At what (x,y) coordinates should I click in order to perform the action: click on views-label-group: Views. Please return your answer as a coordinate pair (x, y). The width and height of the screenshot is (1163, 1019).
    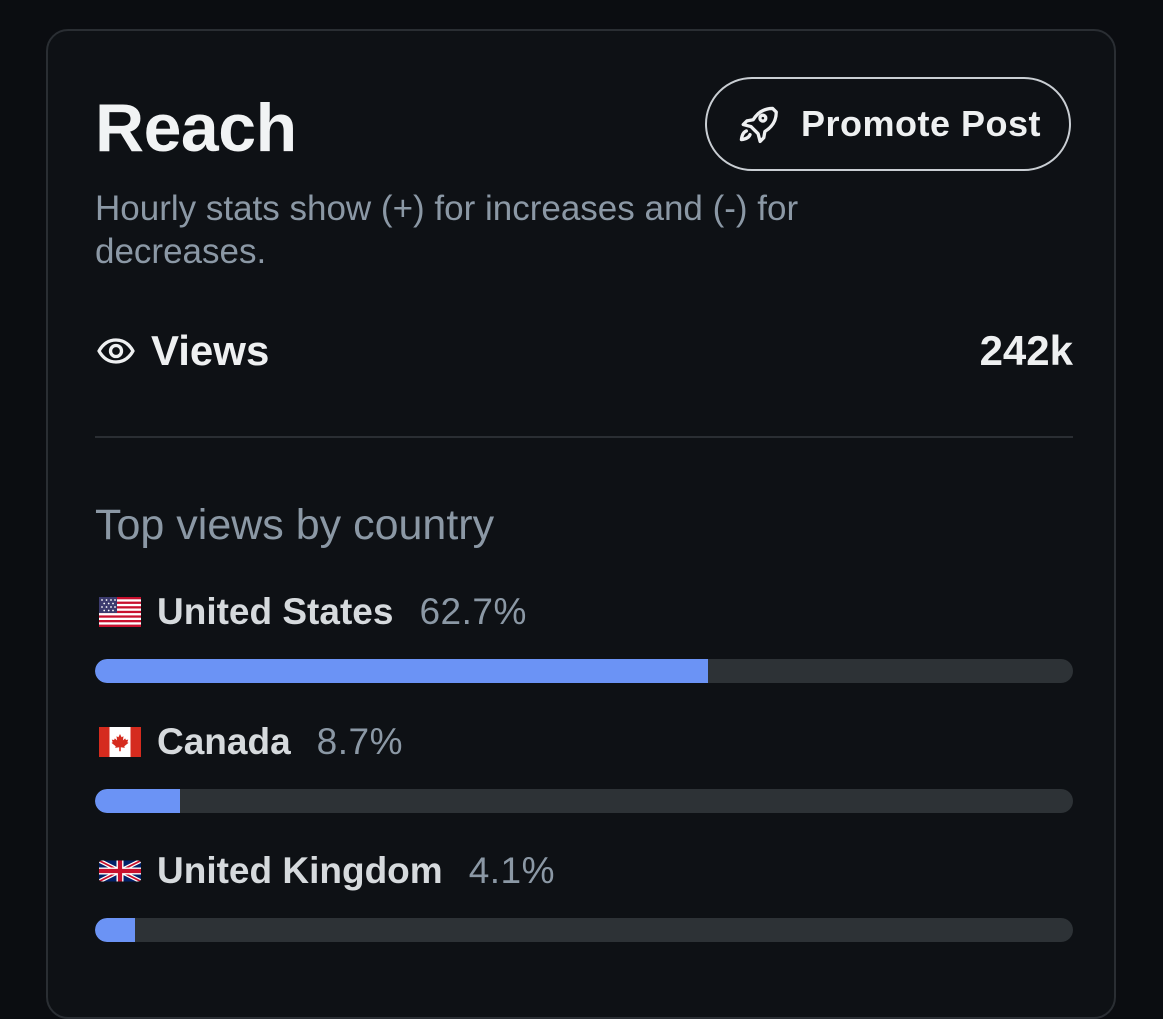
    Looking at the image, I should click on (182, 351).